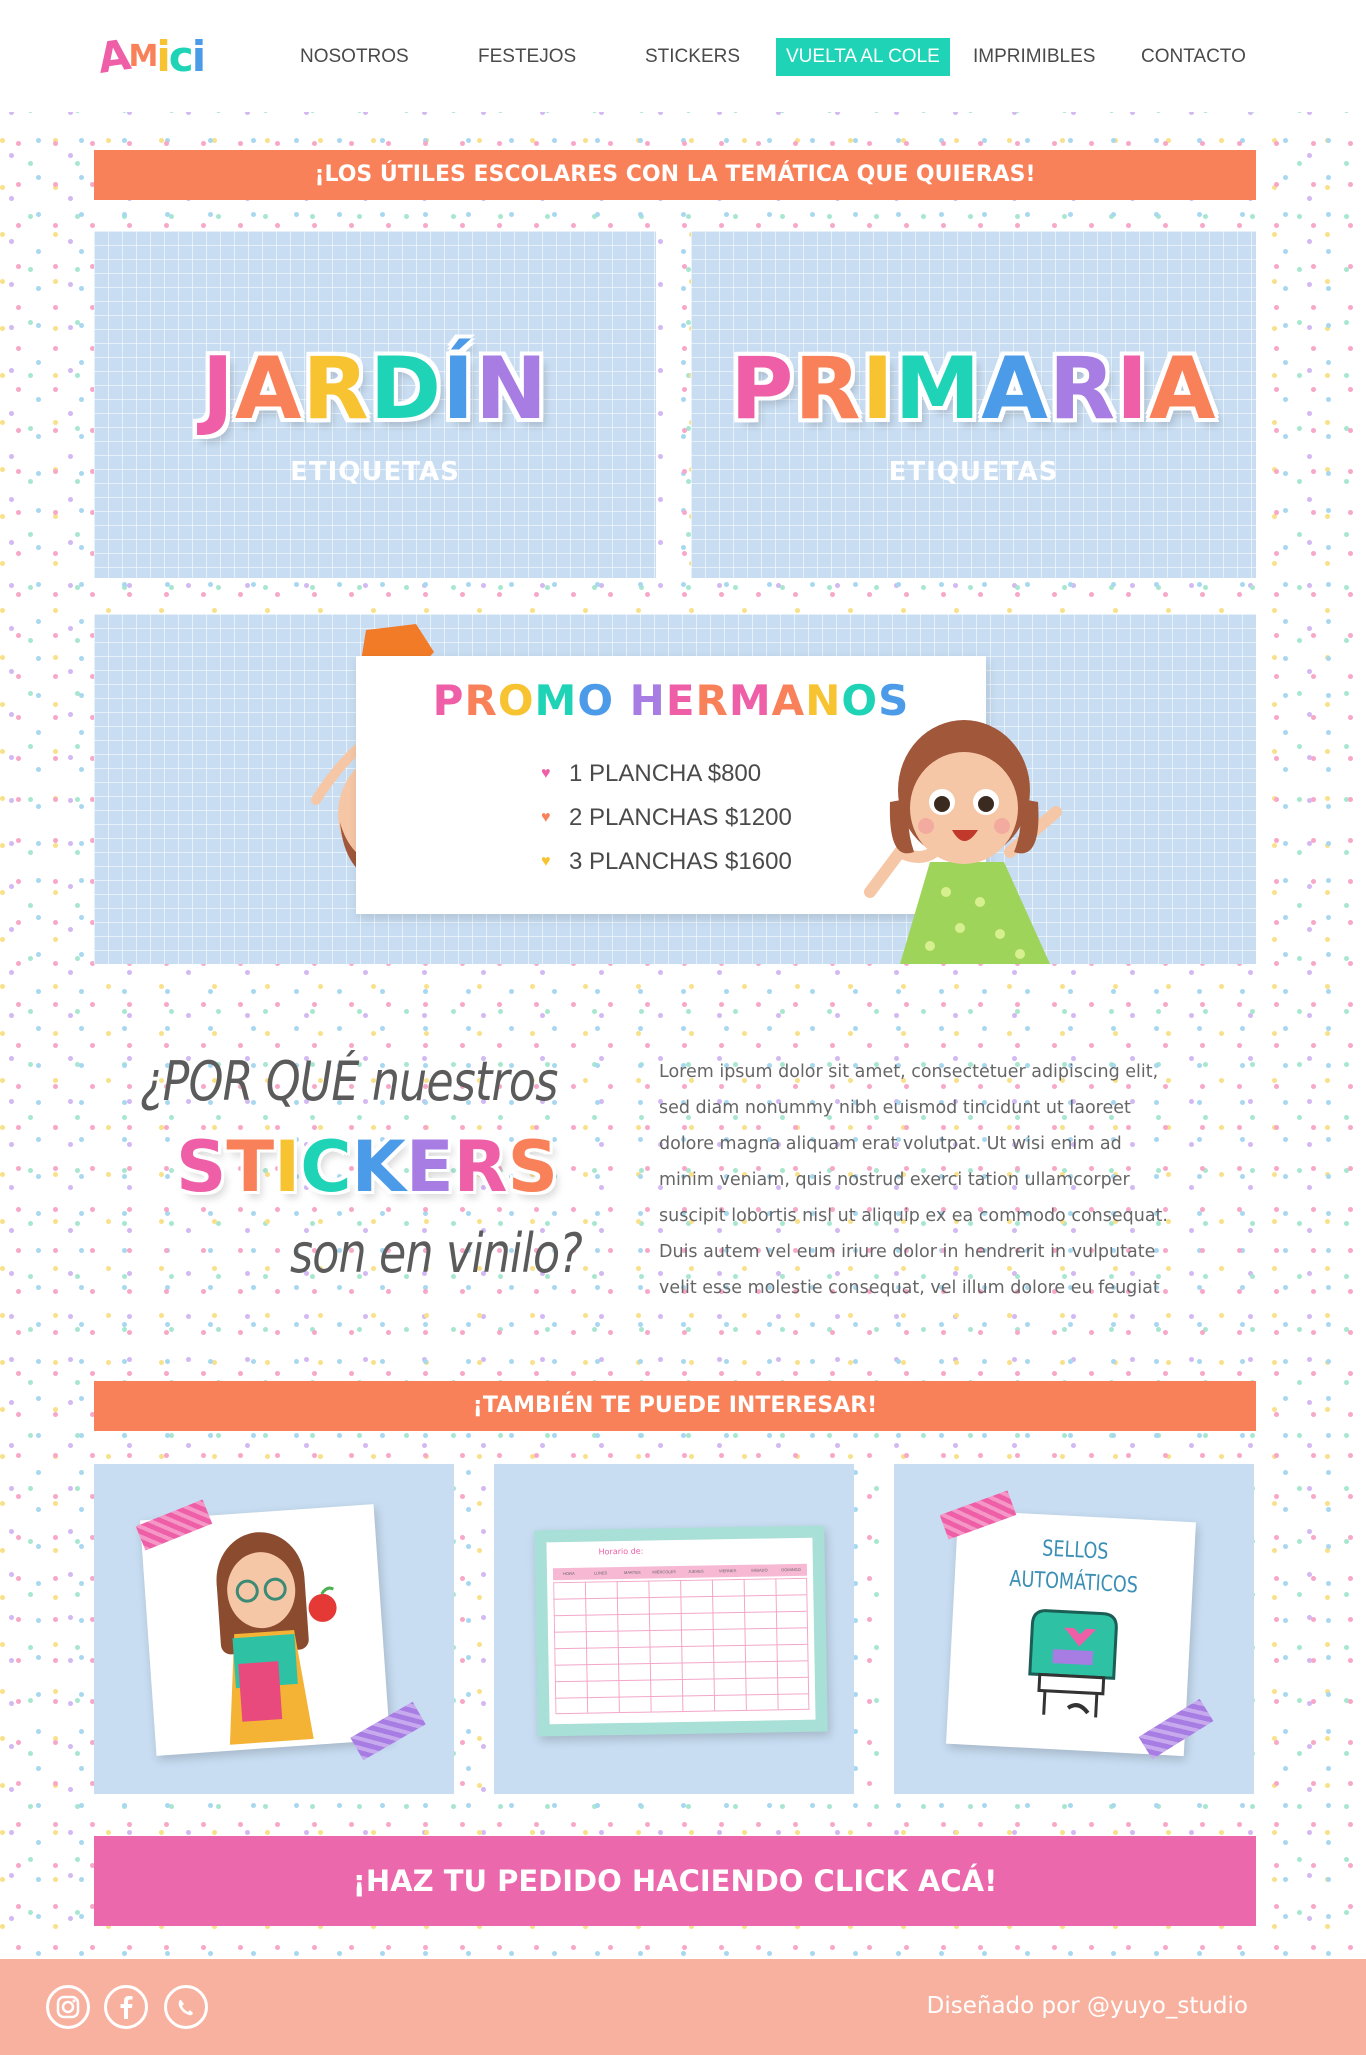 The width and height of the screenshot is (1366, 2055). Describe the element at coordinates (378, 1167) in the screenshot. I see `rainbow-letter: K` at that location.